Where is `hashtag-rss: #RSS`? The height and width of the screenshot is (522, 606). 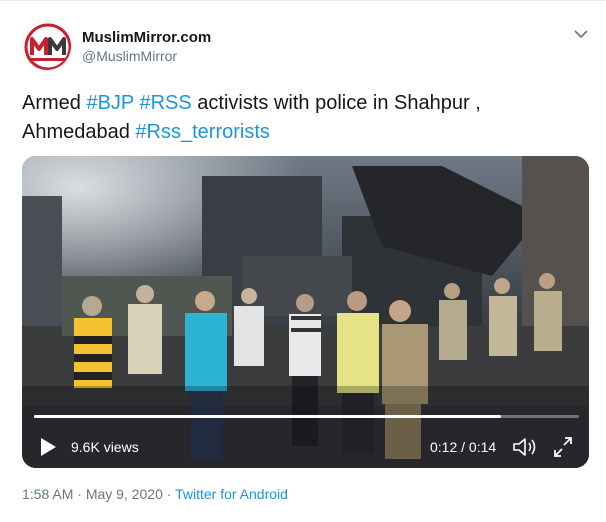 hashtag-rss: #RSS is located at coordinates (165, 103).